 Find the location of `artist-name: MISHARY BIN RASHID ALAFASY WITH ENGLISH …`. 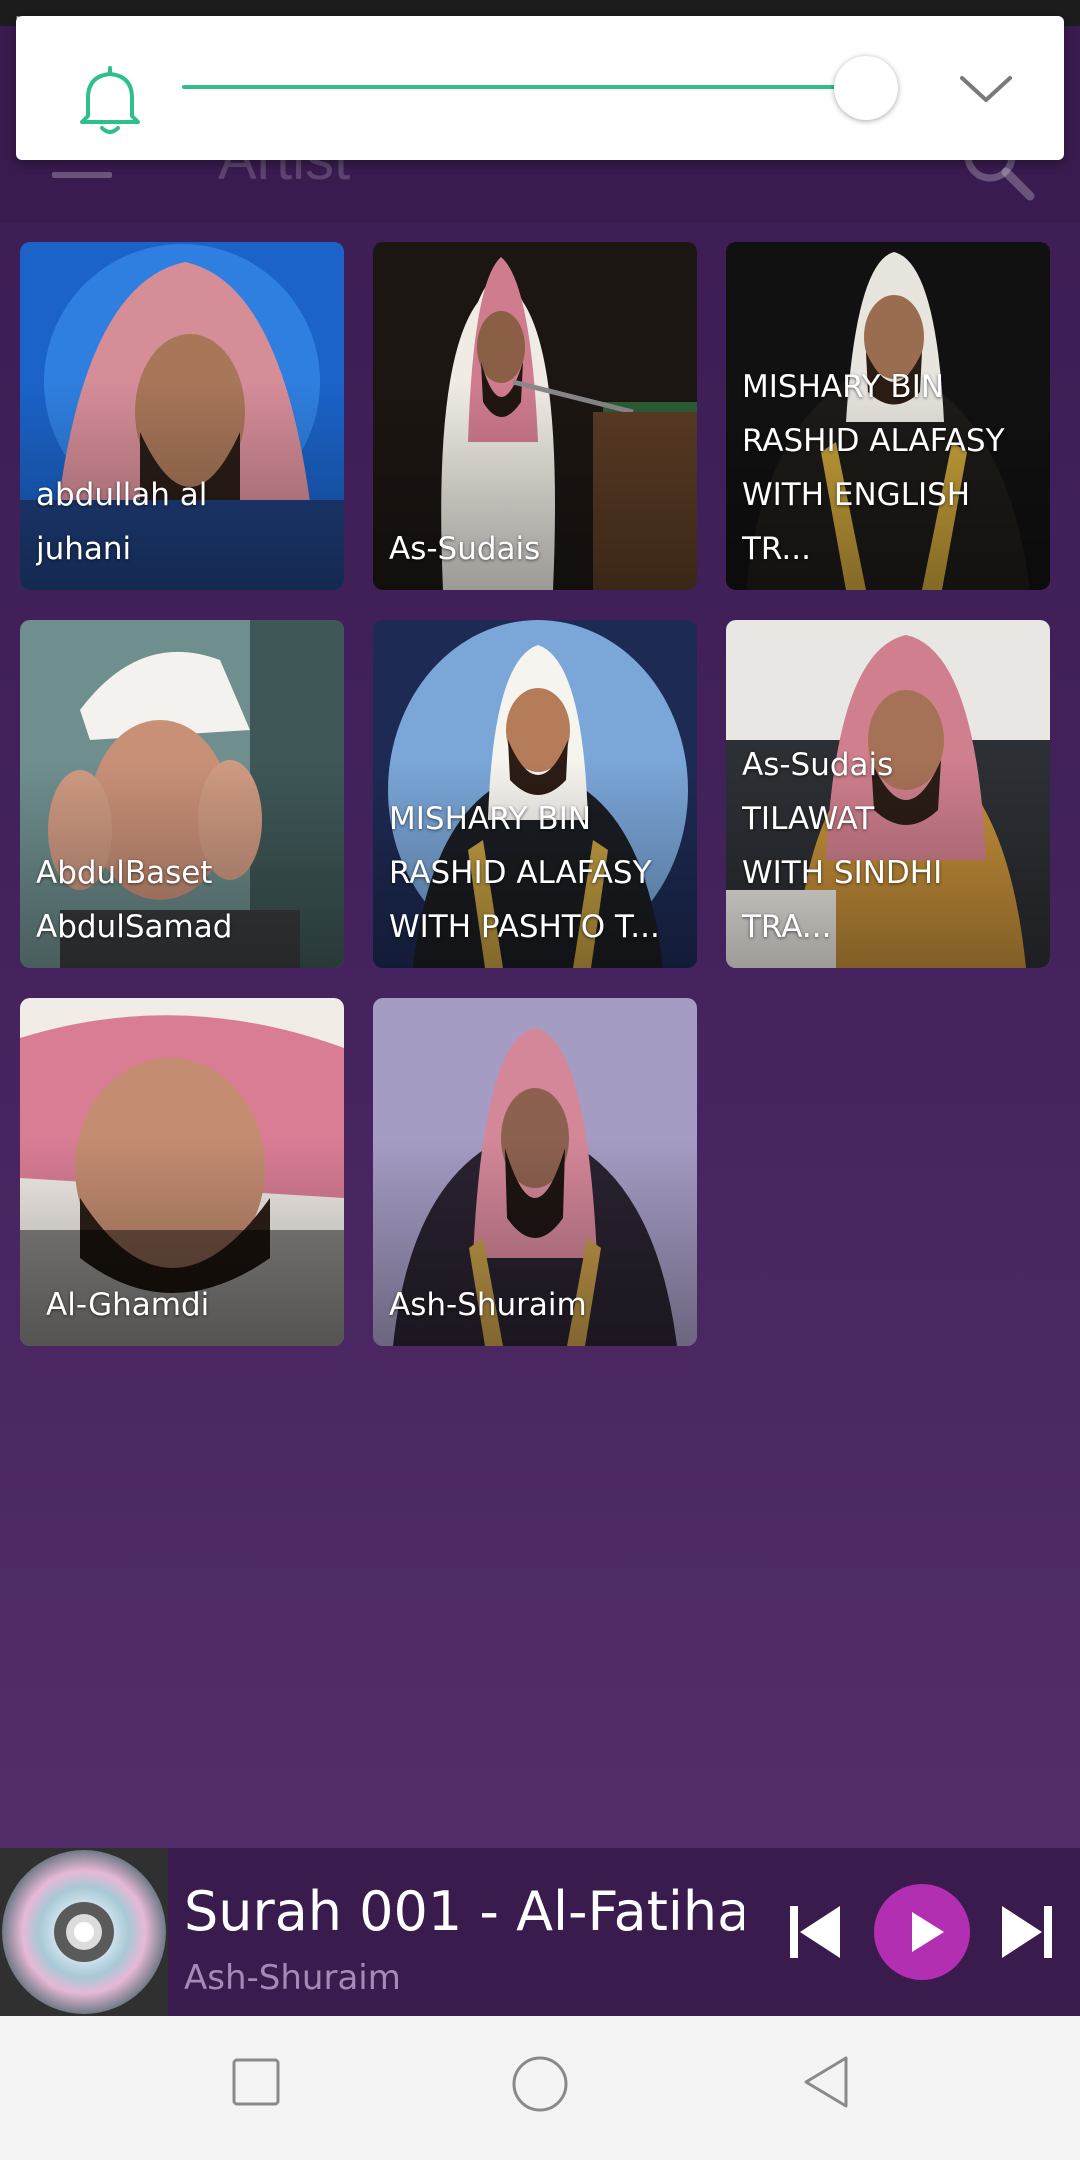

artist-name: MISHARY BIN RASHID ALAFASY WITH ENGLISH … is located at coordinates (873, 468).